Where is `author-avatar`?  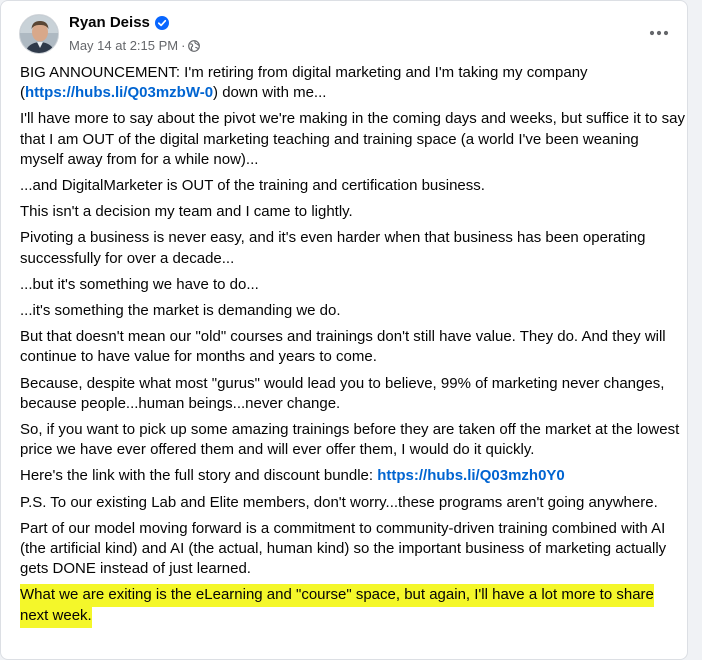
author-avatar is located at coordinates (39, 34).